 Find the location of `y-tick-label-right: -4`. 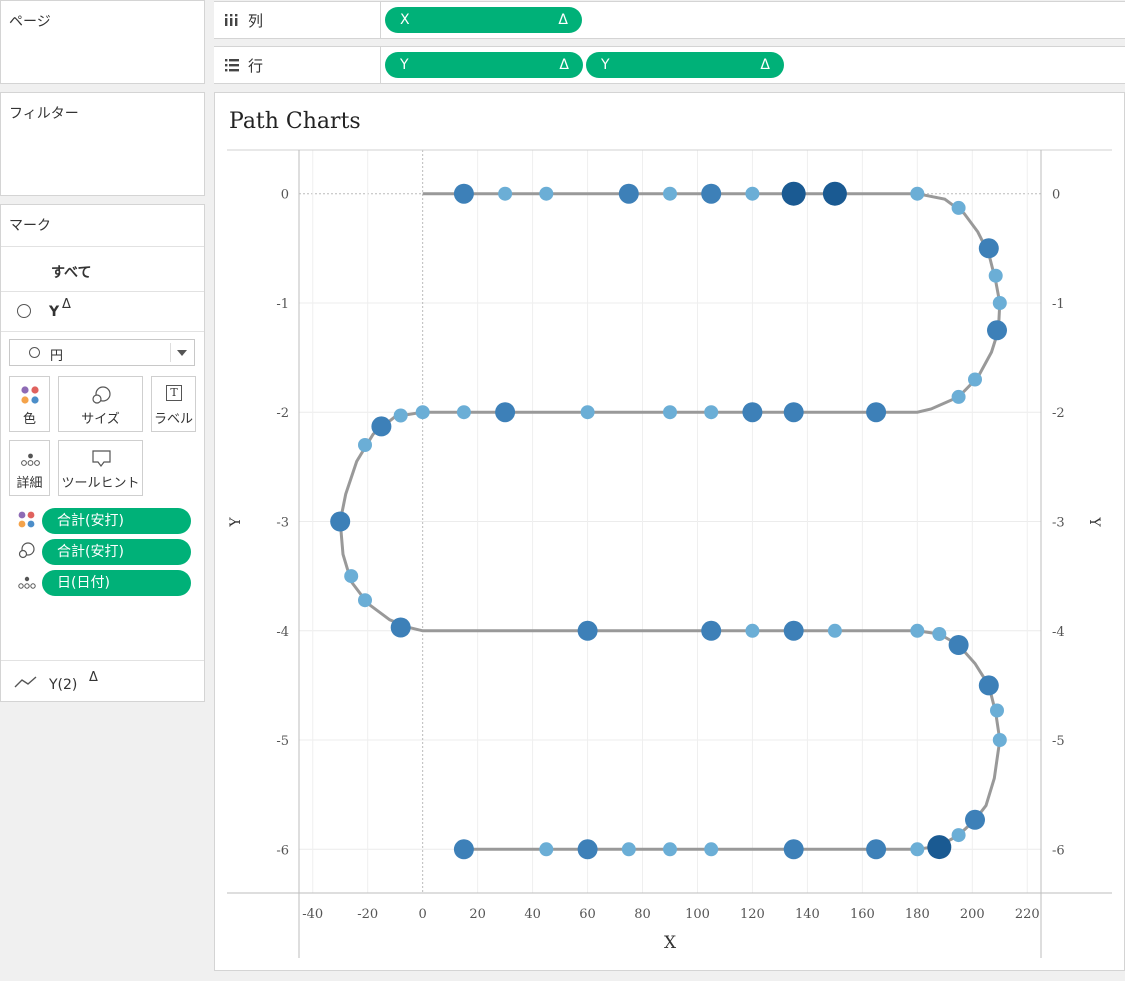

y-tick-label-right: -4 is located at coordinates (1058, 632).